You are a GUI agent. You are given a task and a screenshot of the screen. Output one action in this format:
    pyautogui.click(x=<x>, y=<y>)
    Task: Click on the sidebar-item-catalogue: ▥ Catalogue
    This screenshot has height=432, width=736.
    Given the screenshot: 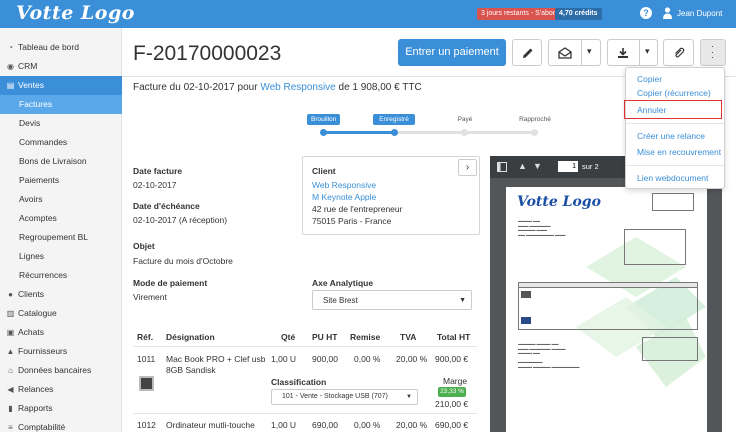 What is the action you would take?
    pyautogui.click(x=61, y=313)
    